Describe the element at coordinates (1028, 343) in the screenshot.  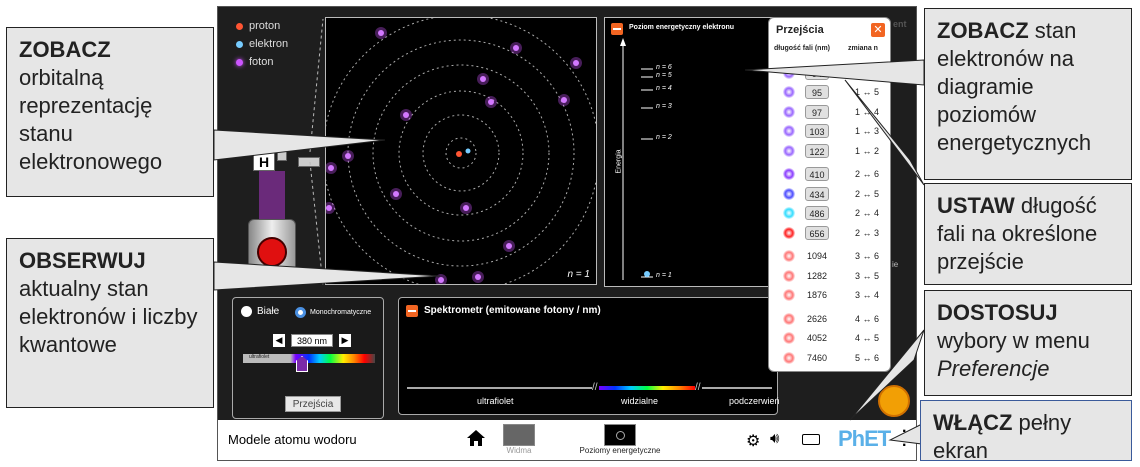
I see `callout-preferences: DOSTOSUJ wybory w menu Preferencje` at that location.